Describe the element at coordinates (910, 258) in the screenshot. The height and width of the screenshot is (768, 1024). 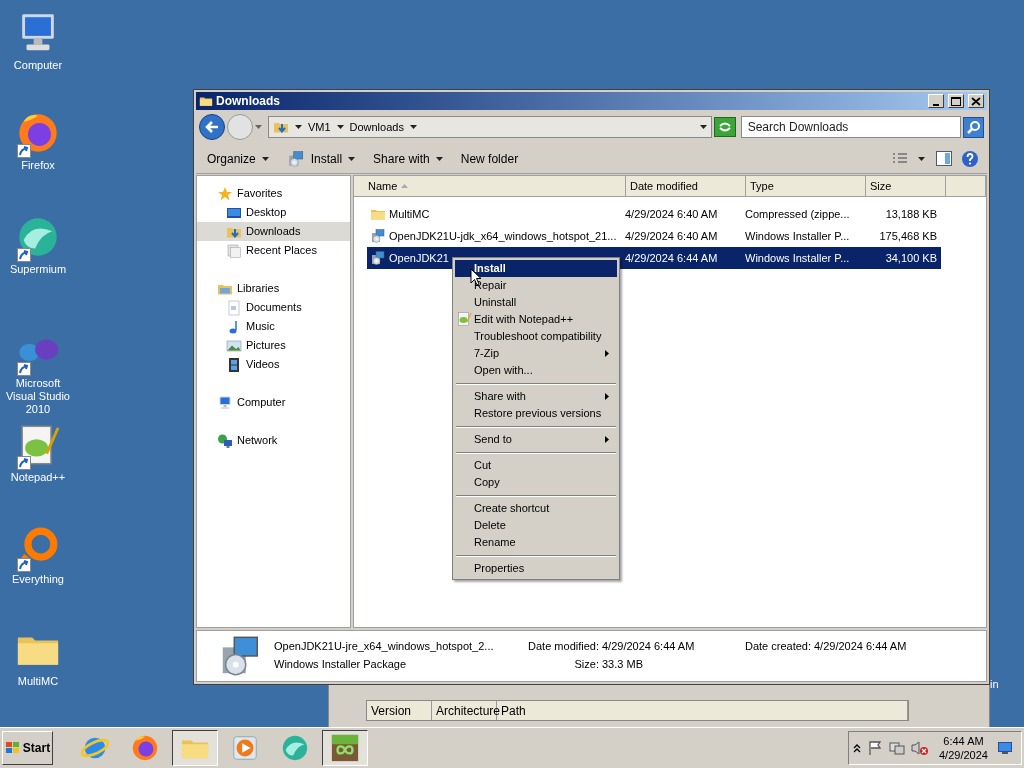
I see `table-cell-text: 34,100 KB` at that location.